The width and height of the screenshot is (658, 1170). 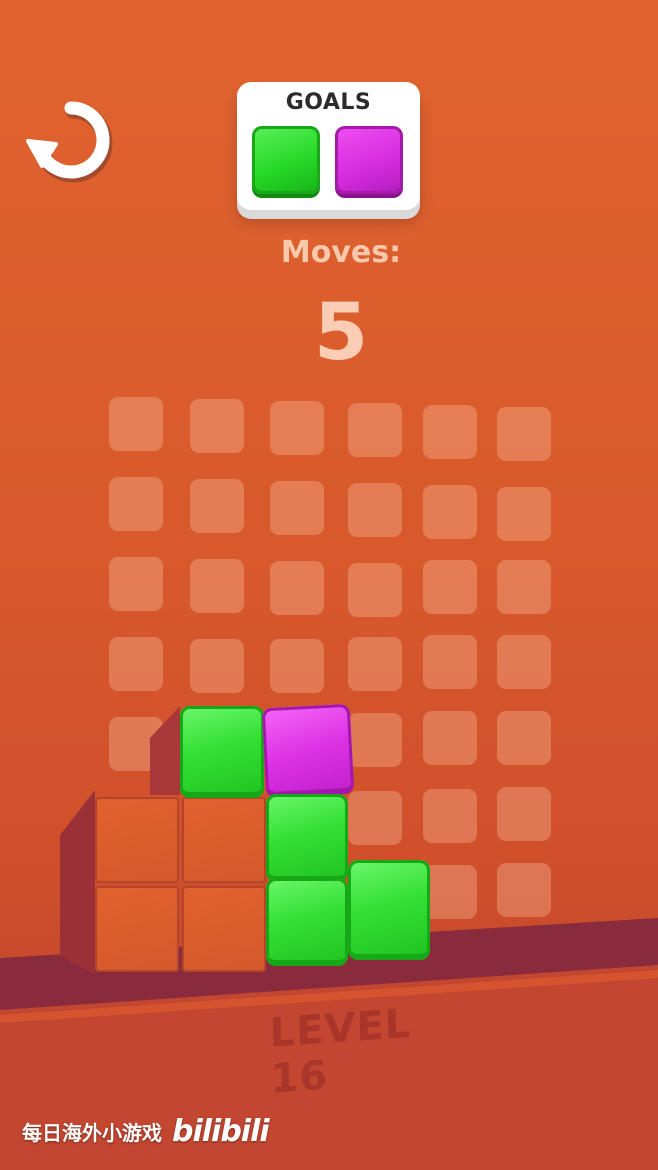 I want to click on level-label: LEVEL 16, so click(x=340, y=1051).